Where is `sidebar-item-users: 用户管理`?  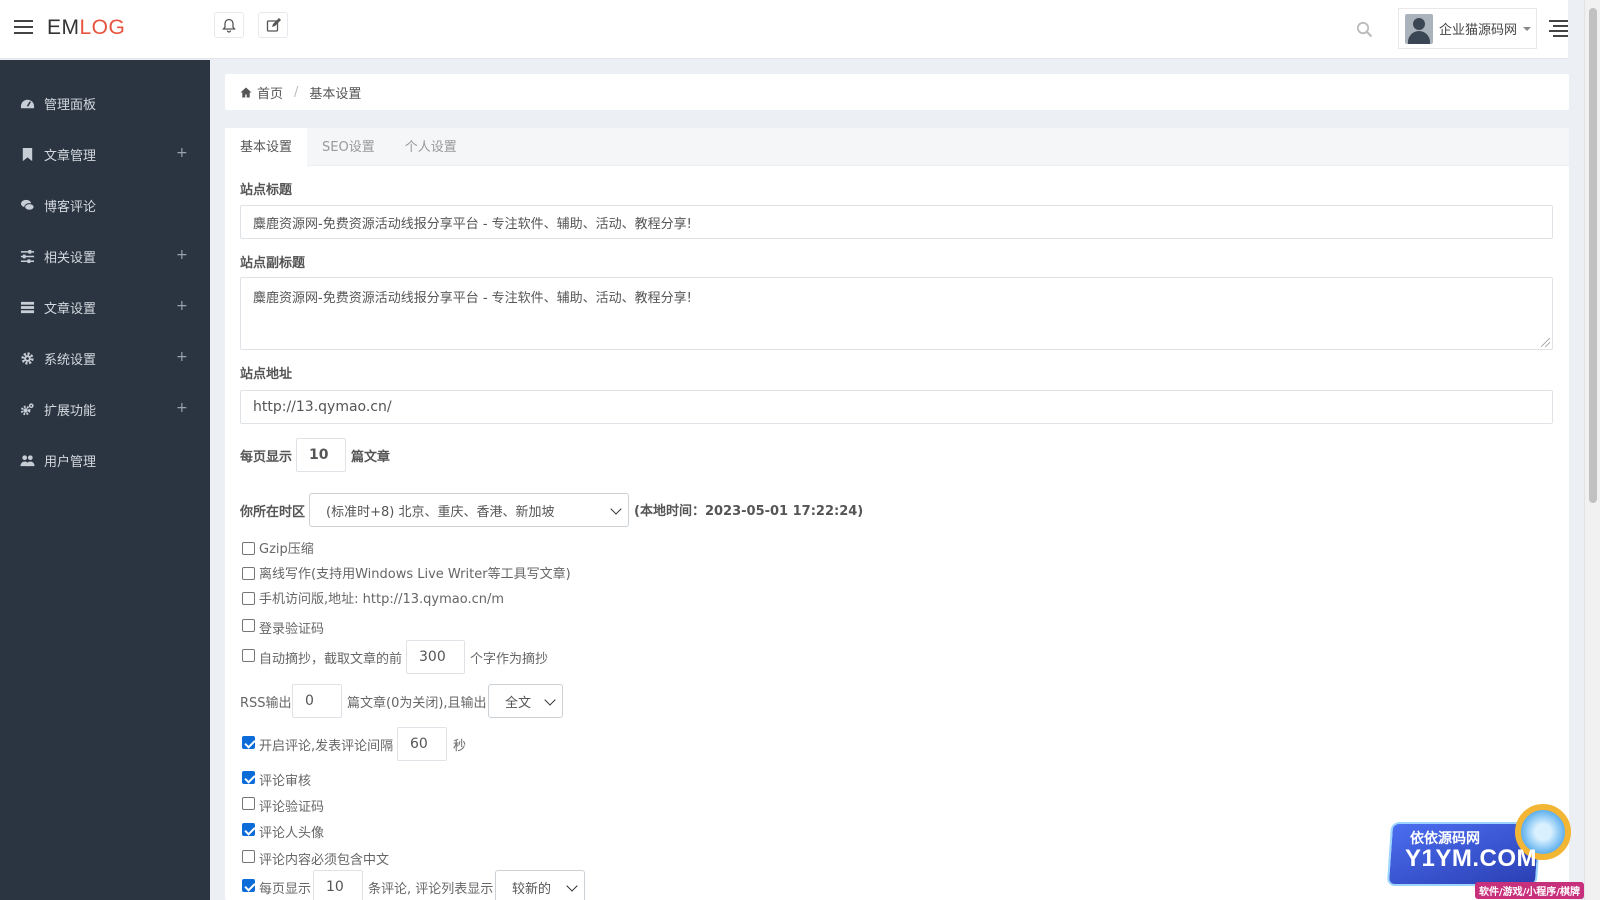 sidebar-item-users: 用户管理 is located at coordinates (105, 460).